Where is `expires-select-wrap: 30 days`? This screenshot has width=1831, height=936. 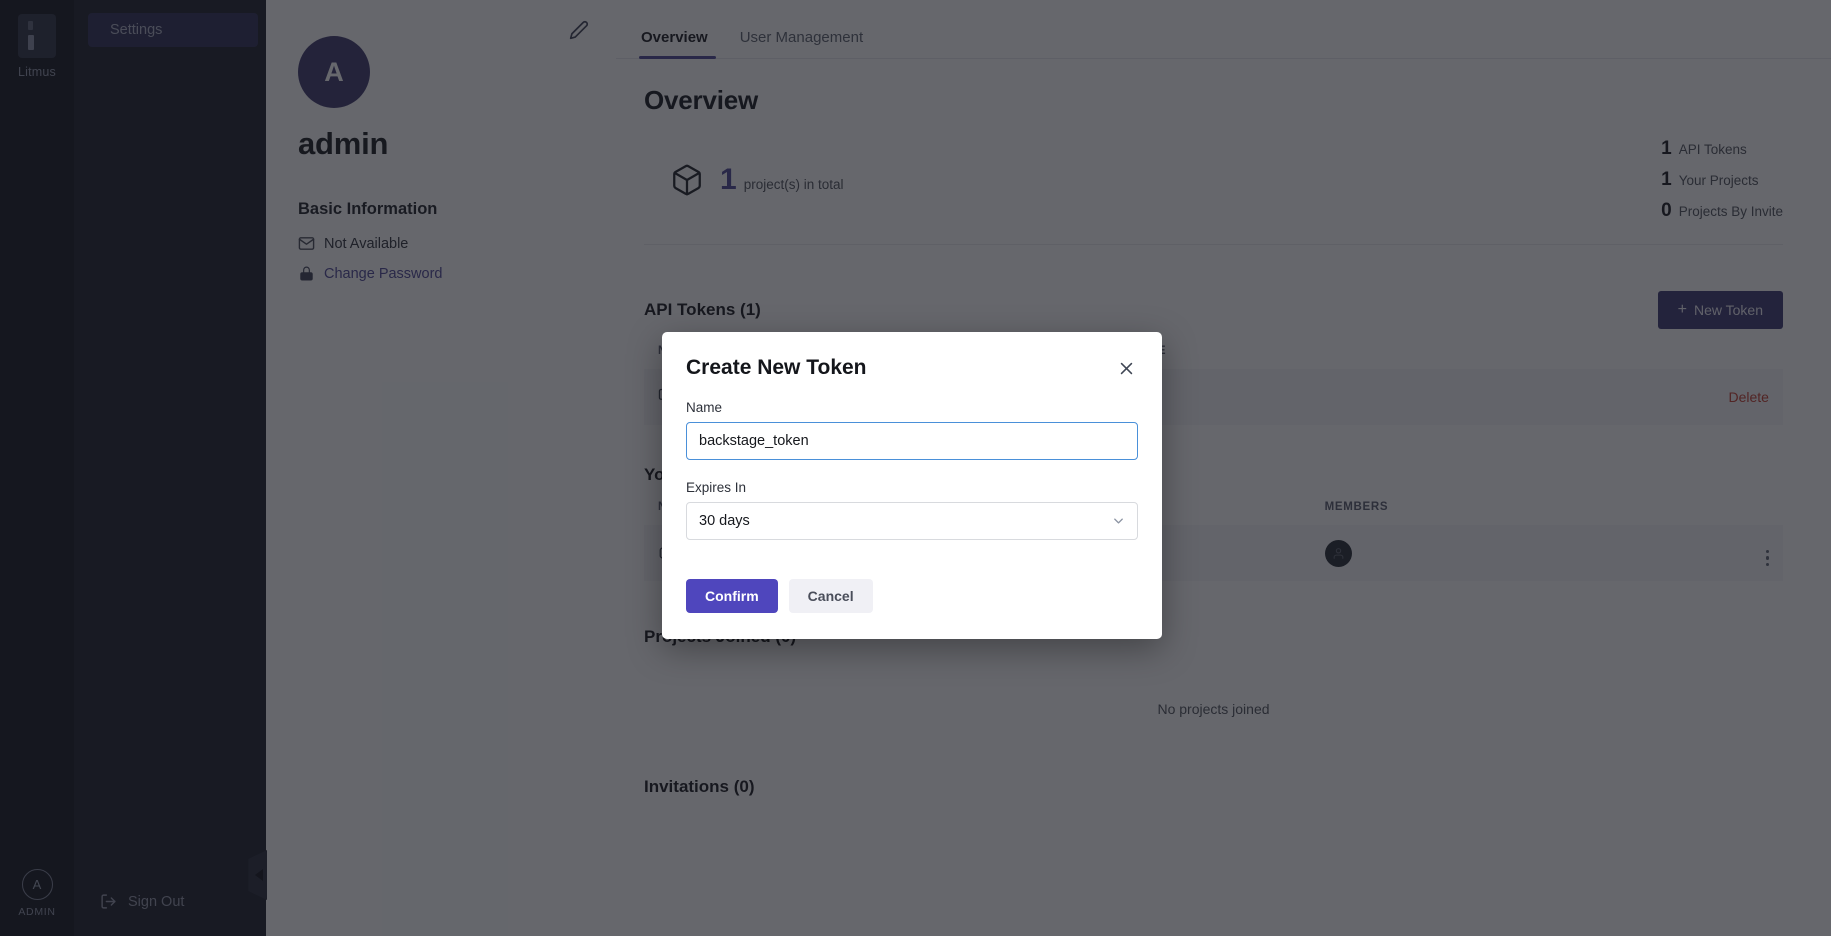 expires-select-wrap: 30 days is located at coordinates (912, 521).